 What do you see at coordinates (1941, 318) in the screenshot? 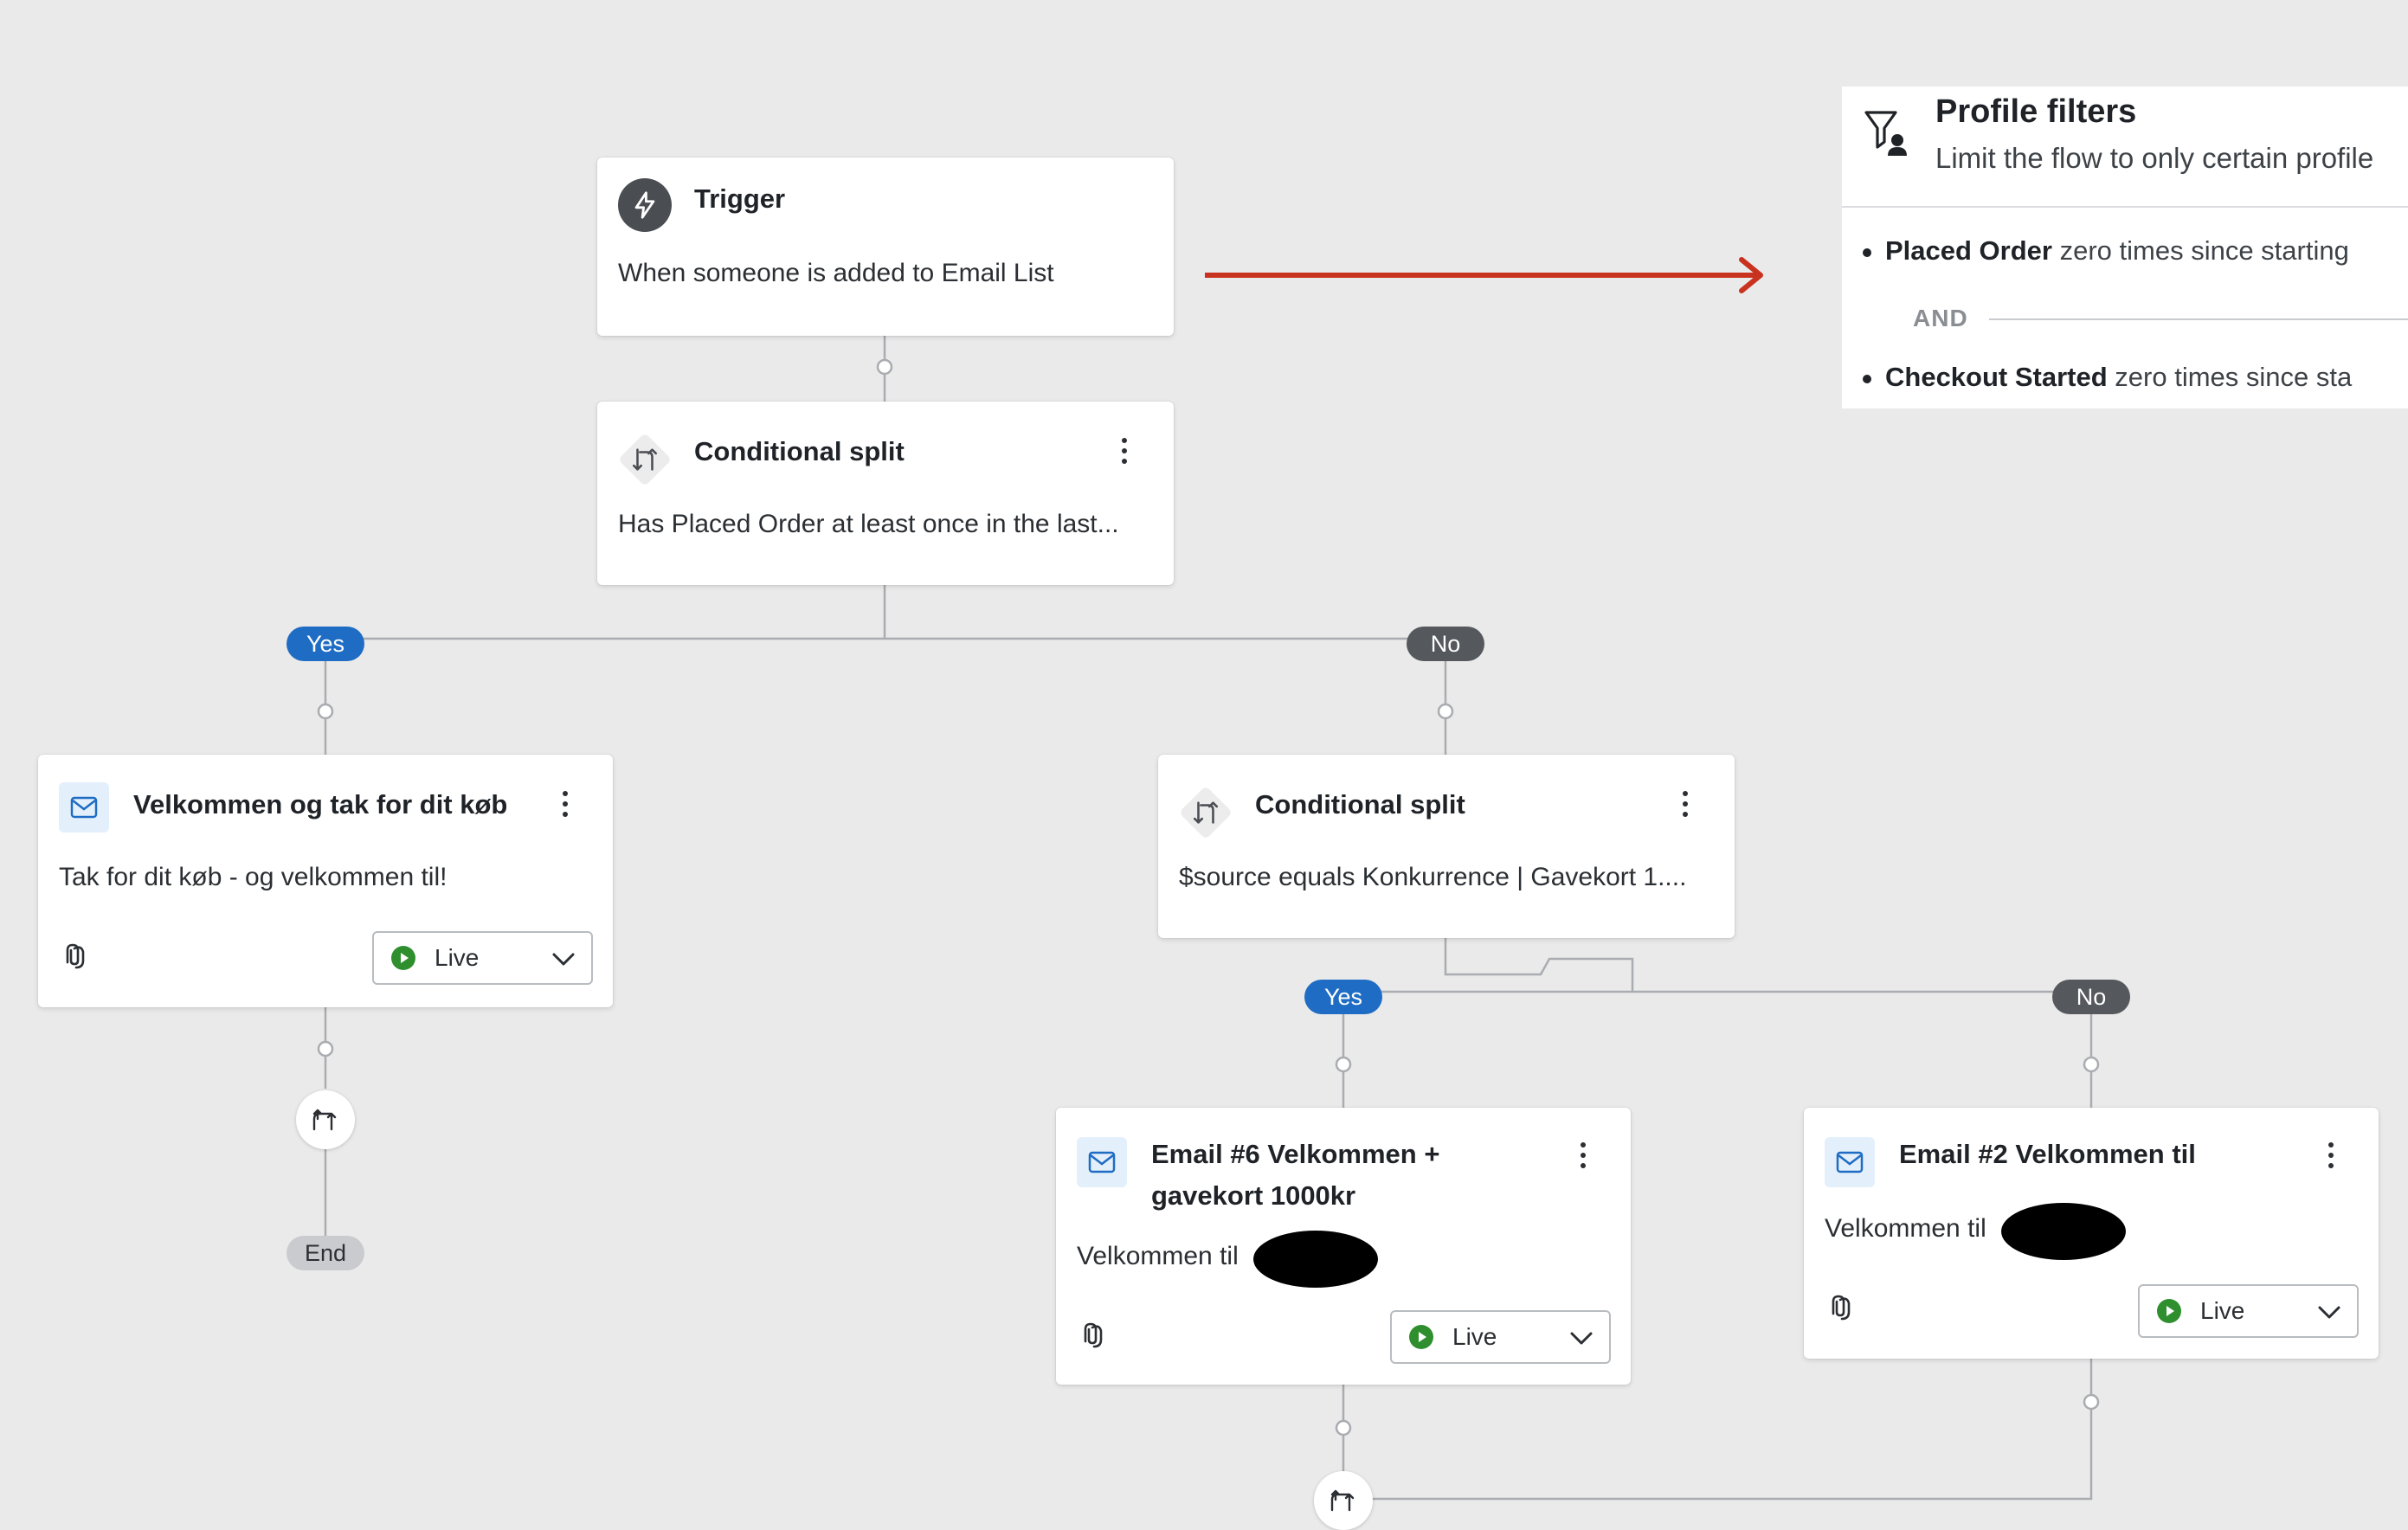
I see `and-label: AND` at bounding box center [1941, 318].